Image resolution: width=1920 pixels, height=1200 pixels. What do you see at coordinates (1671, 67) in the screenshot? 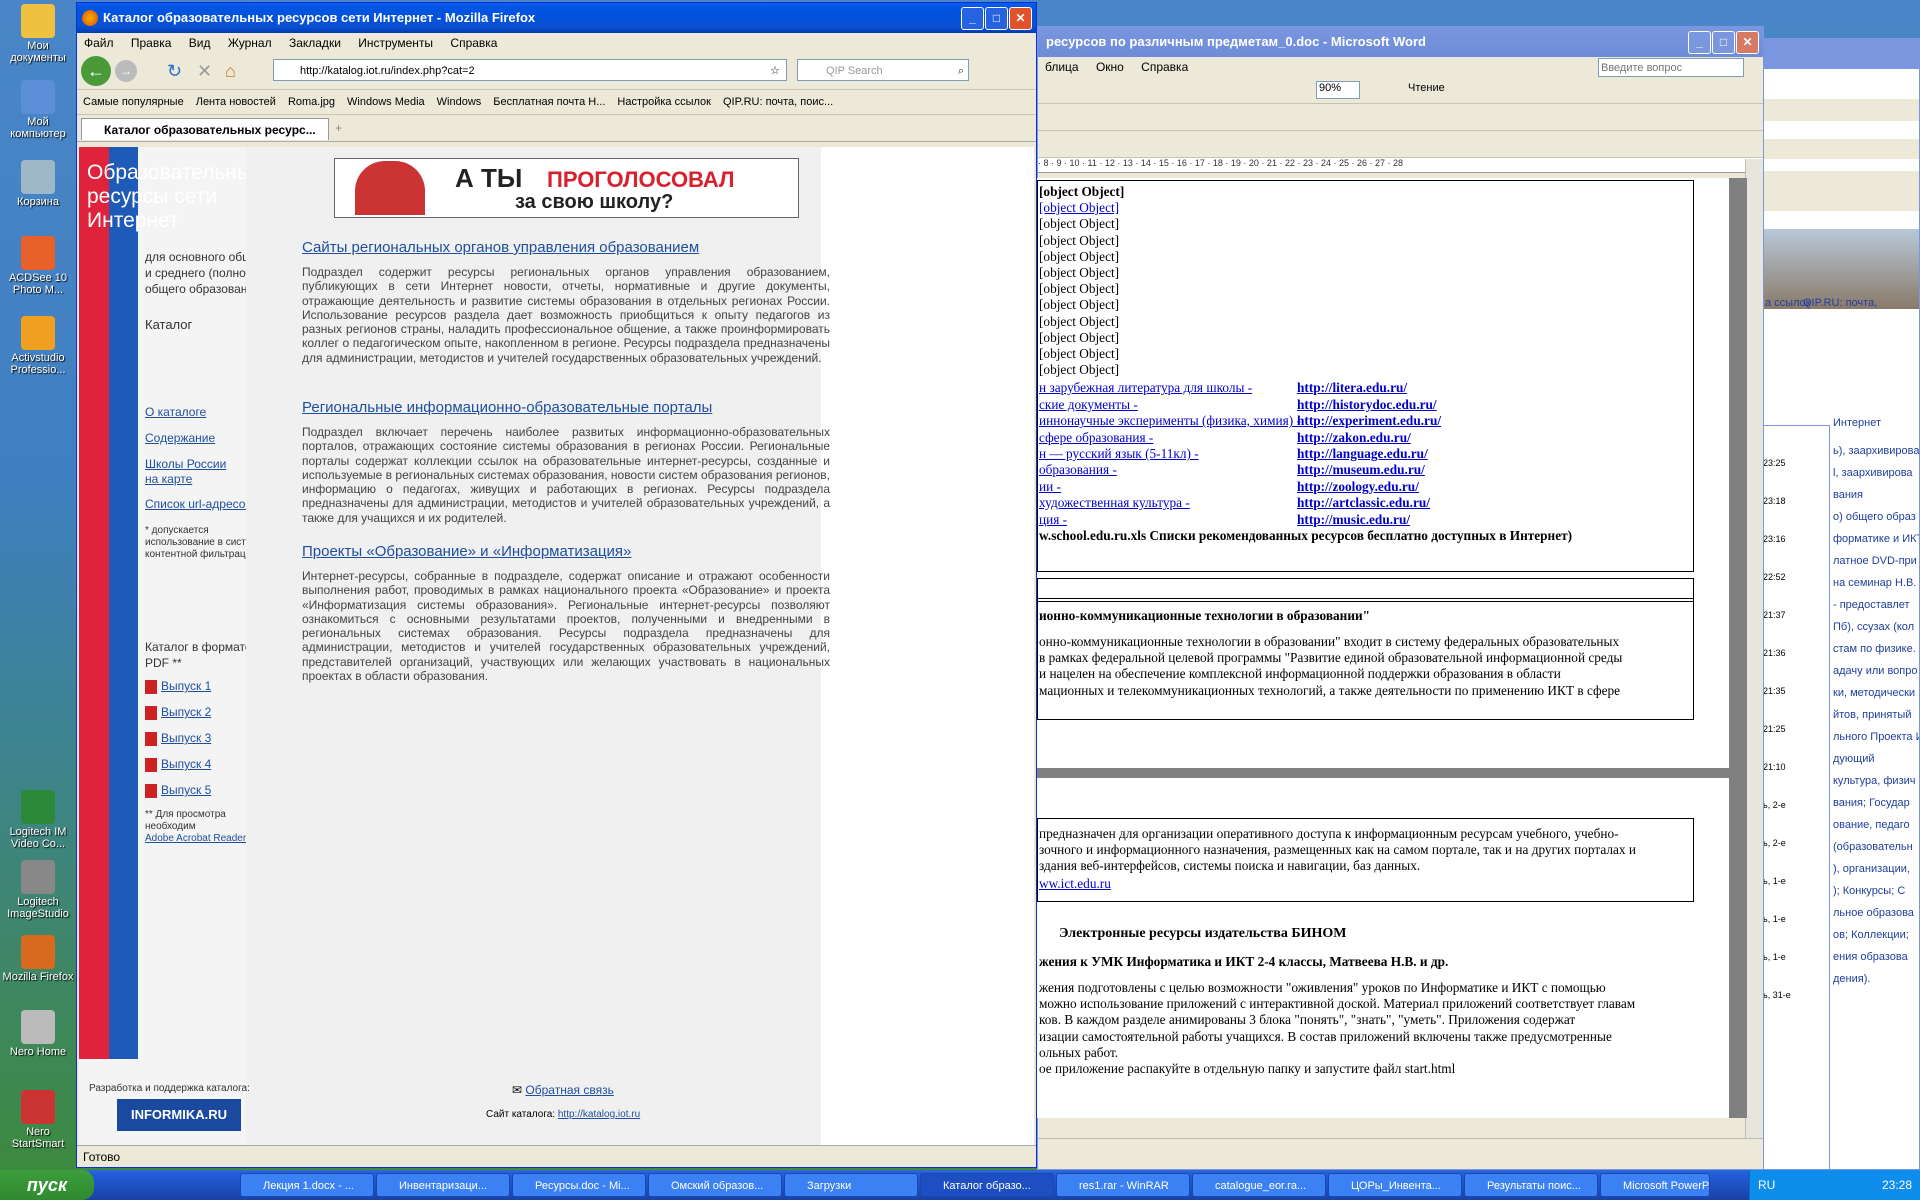
I see `help-search-input` at bounding box center [1671, 67].